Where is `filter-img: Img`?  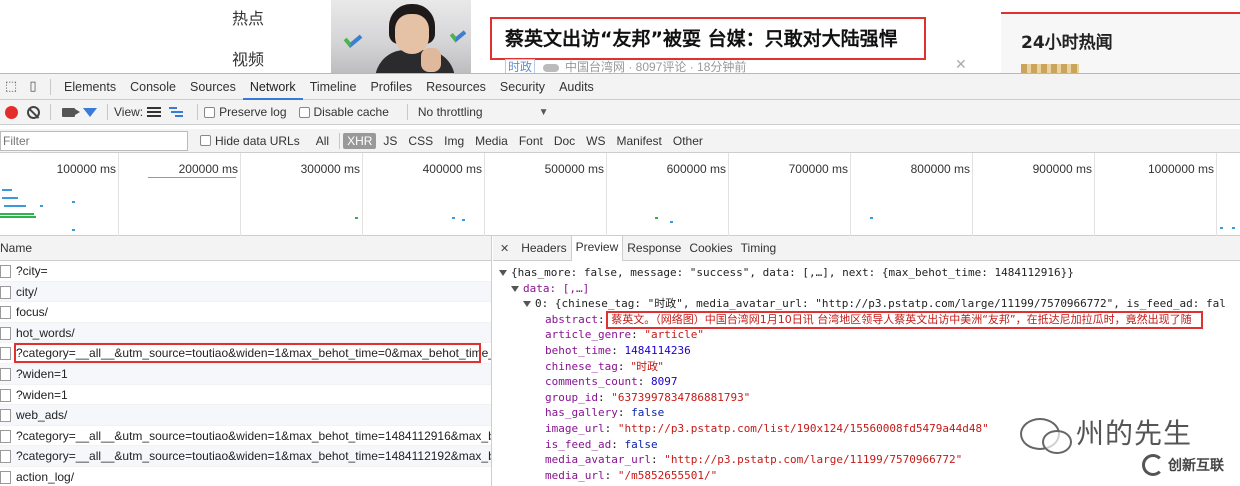 filter-img: Img is located at coordinates (454, 141).